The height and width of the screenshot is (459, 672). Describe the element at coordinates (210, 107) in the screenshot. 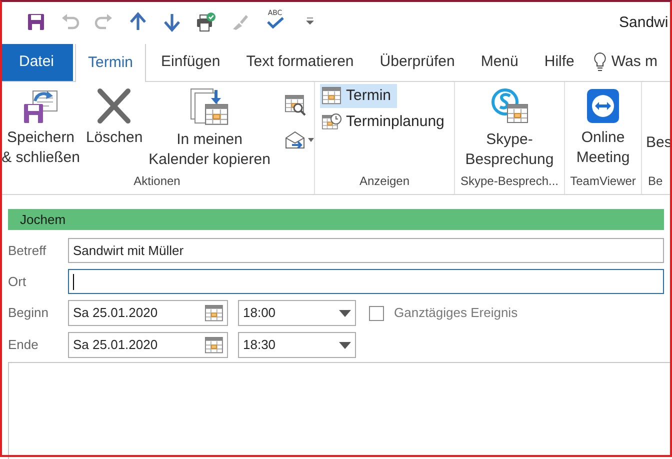

I see `copy-to-calendar-icon` at that location.